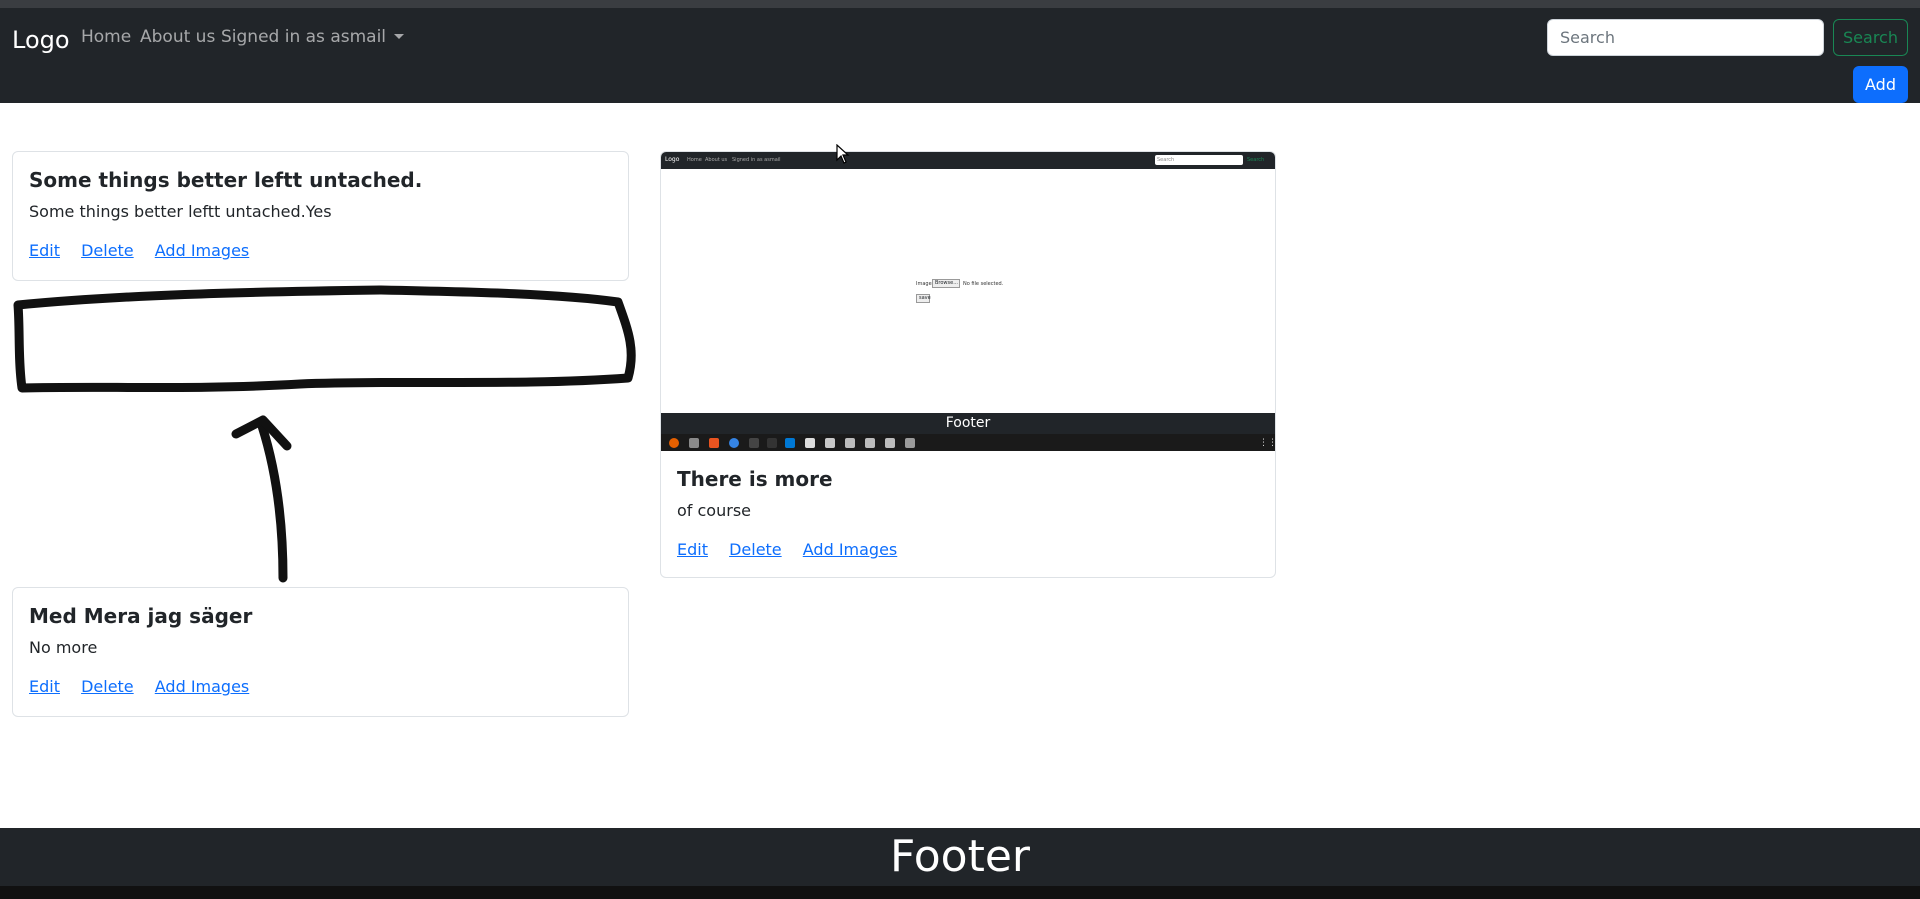  Describe the element at coordinates (960, 892) in the screenshot. I see `os-dock` at that location.